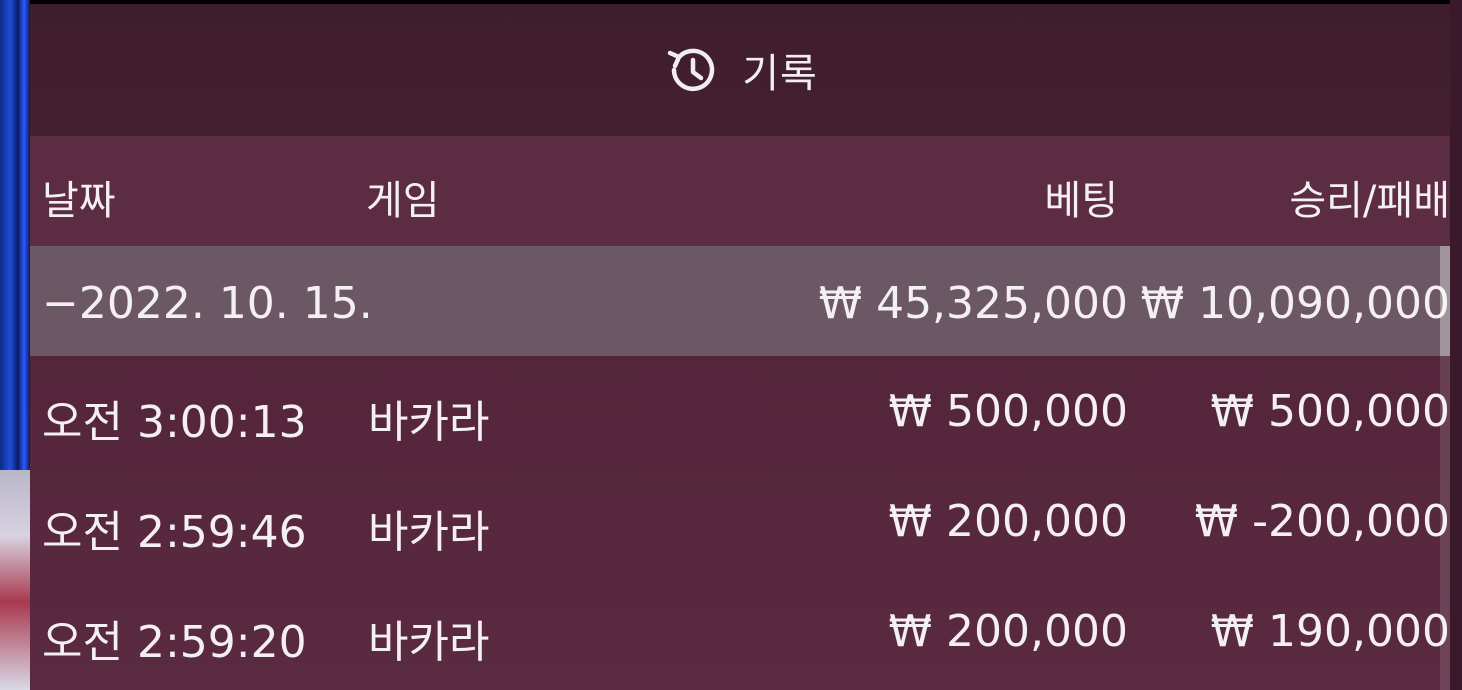 The image size is (1462, 690). Describe the element at coordinates (15, 345) in the screenshot. I see `video-backdrop-left` at that location.